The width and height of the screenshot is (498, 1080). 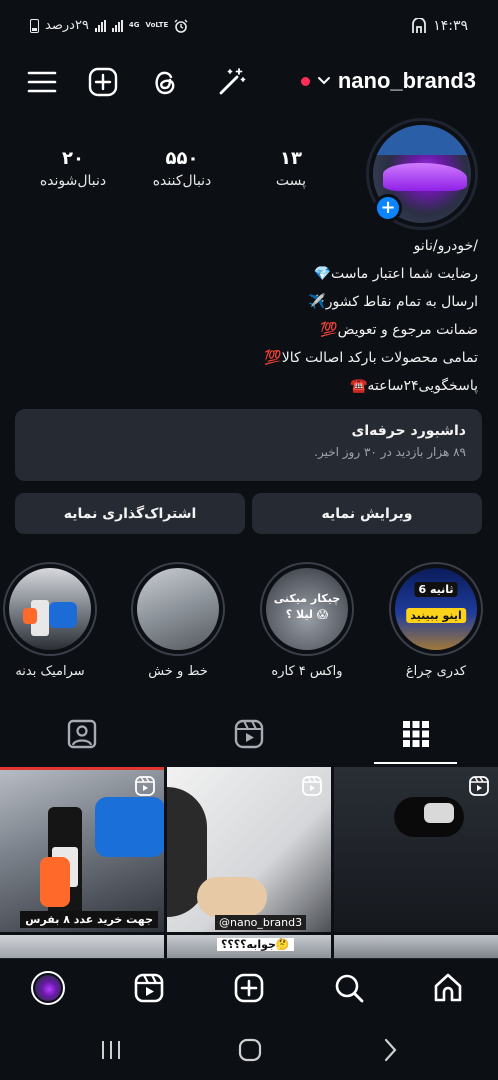 I want to click on app-notification-icon, so click(x=419, y=25).